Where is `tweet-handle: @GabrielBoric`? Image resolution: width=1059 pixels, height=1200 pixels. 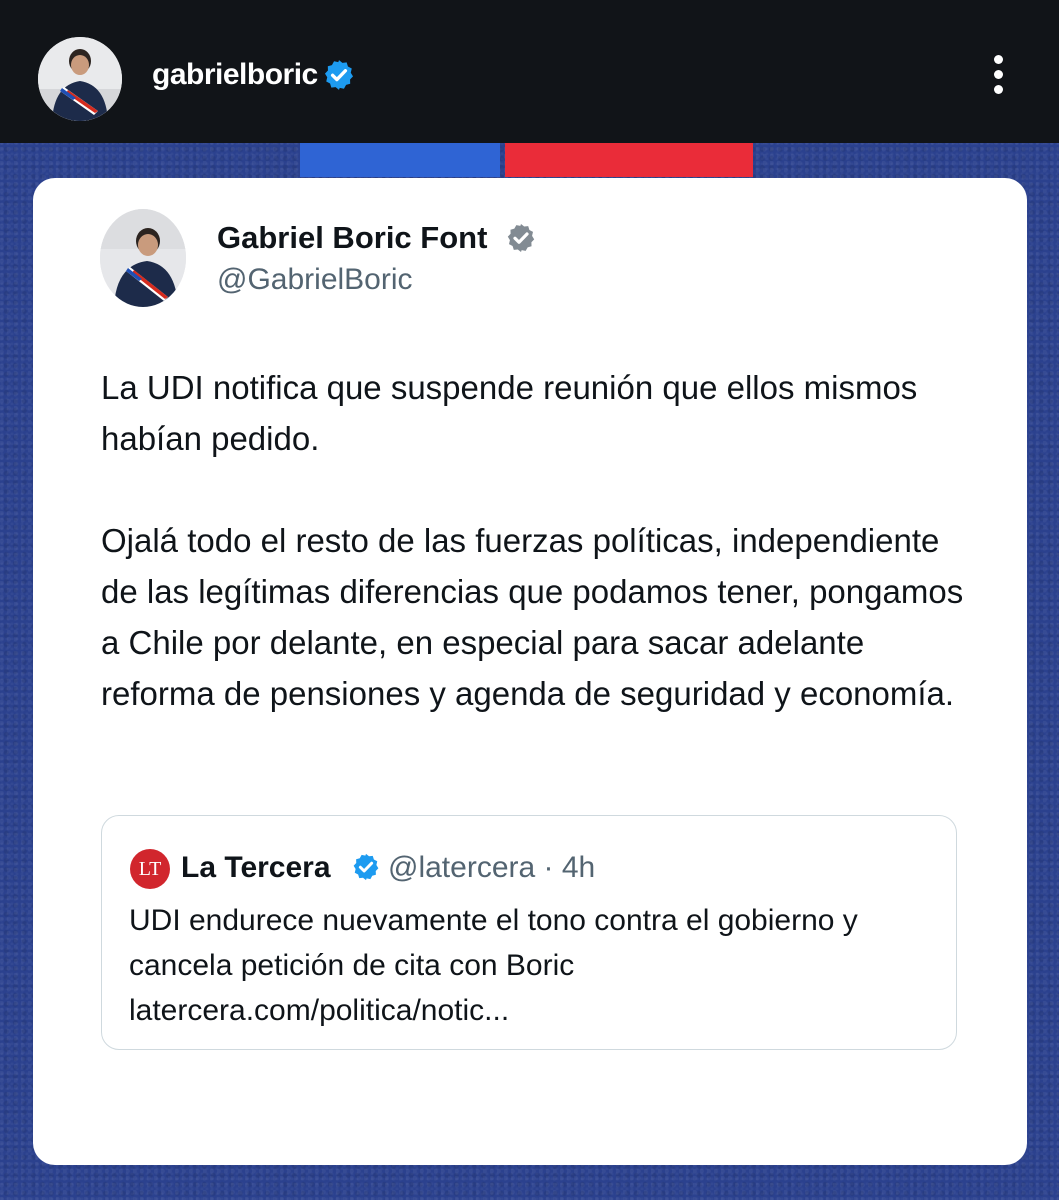 tweet-handle: @GabrielBoric is located at coordinates (315, 280).